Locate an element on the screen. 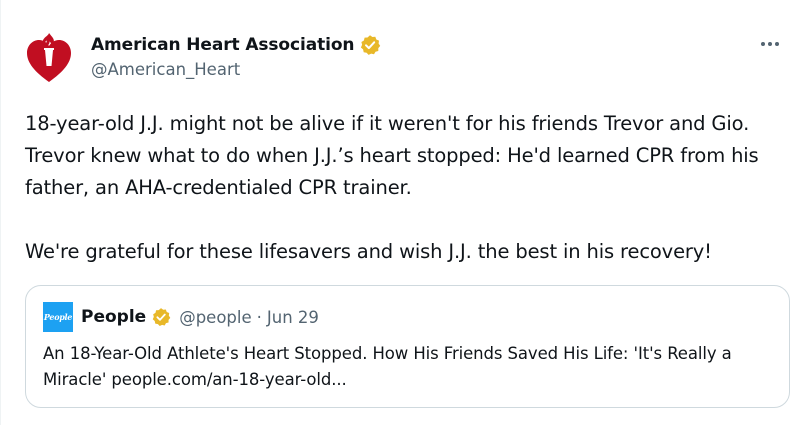 The height and width of the screenshot is (425, 801). quoted-verified-badge-icon is located at coordinates (161, 317).